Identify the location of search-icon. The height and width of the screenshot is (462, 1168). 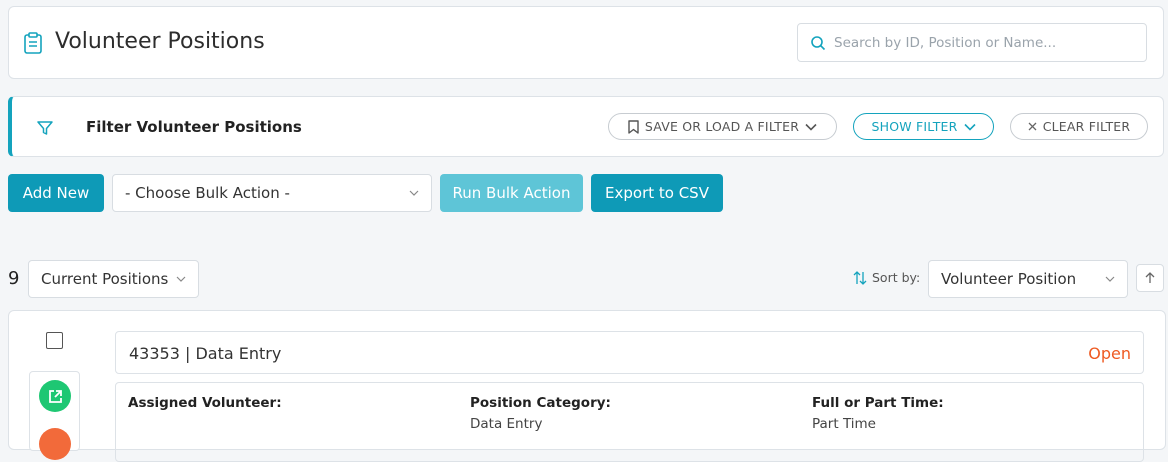
(818, 43).